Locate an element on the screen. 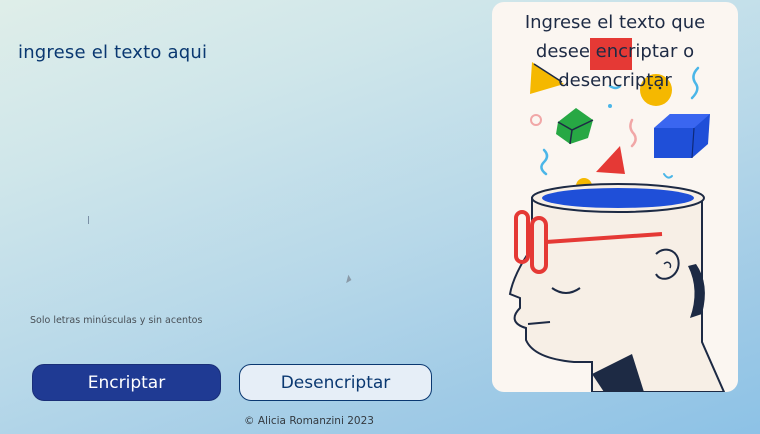  textarea-resize-mark: ◢ is located at coordinates (347, 278).